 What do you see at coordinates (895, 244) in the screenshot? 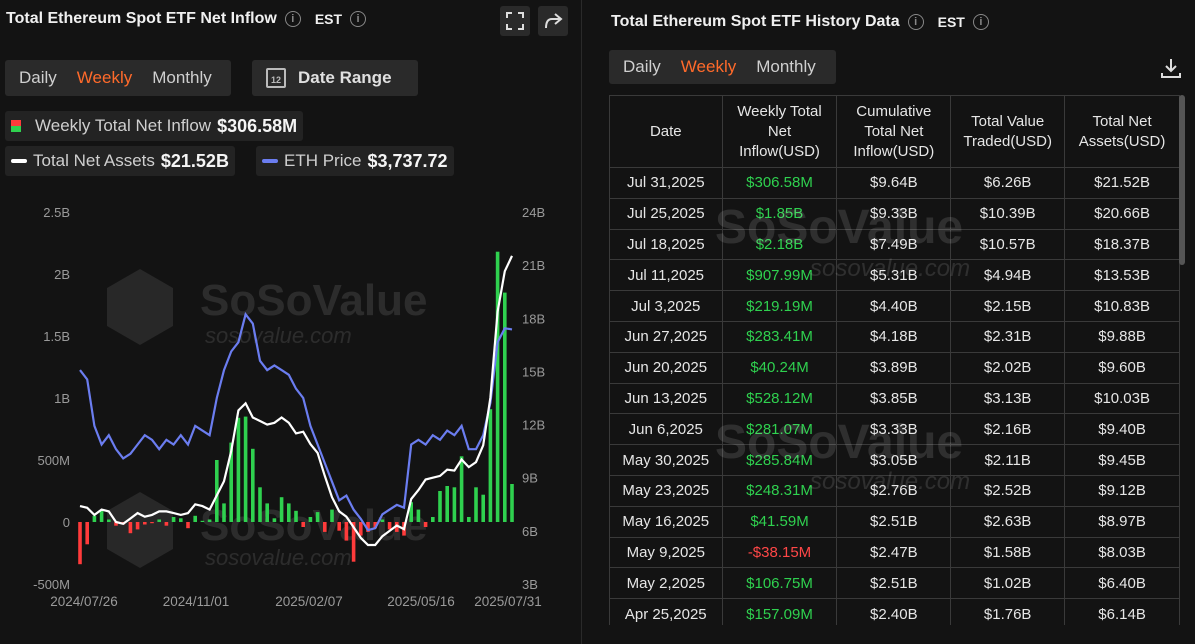
I see `table-row: Jul 18,2025$2.18B$7.49B$10.57B$18.37B` at bounding box center [895, 244].